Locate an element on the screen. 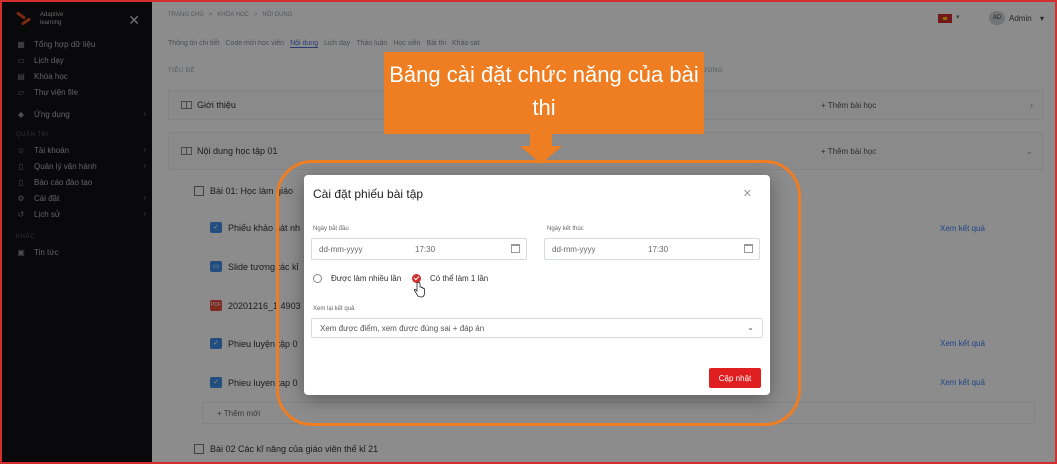 This screenshot has width=1057, height=464. arrow-down-icon is located at coordinates (541, 149).